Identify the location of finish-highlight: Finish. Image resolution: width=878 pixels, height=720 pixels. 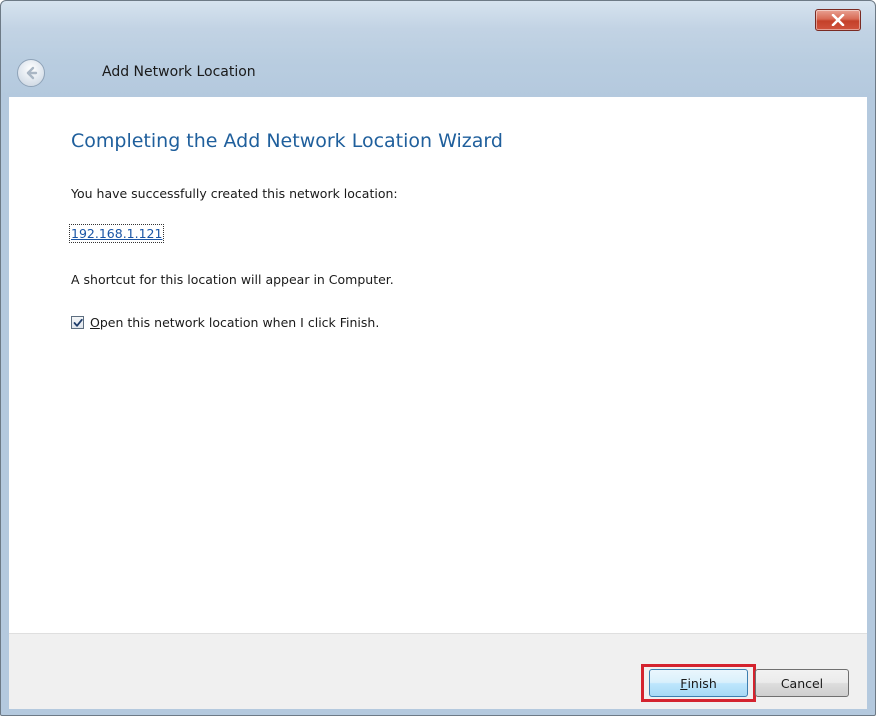
(698, 683).